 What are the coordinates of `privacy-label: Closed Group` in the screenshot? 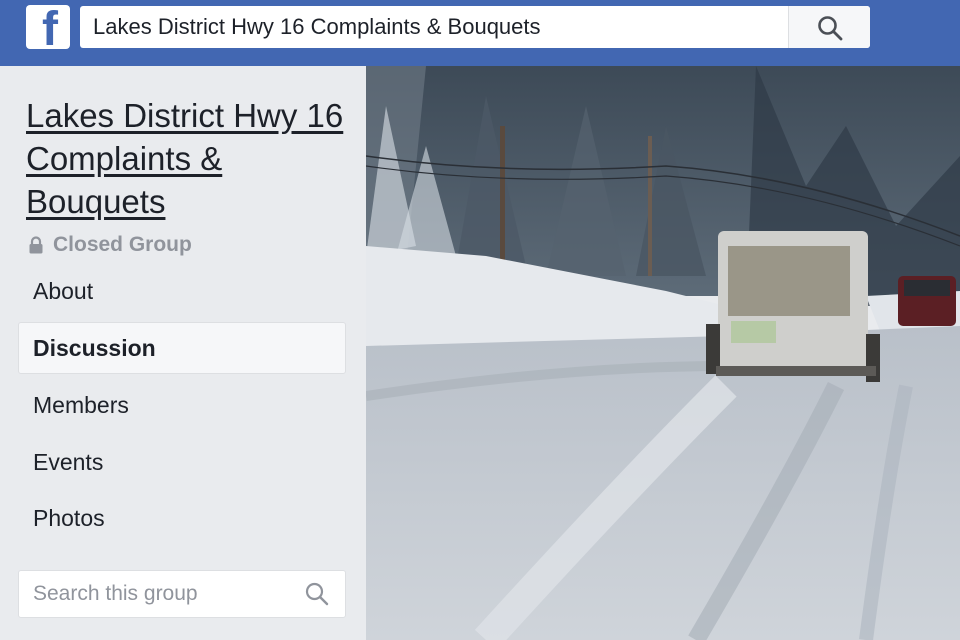 It's located at (122, 244).